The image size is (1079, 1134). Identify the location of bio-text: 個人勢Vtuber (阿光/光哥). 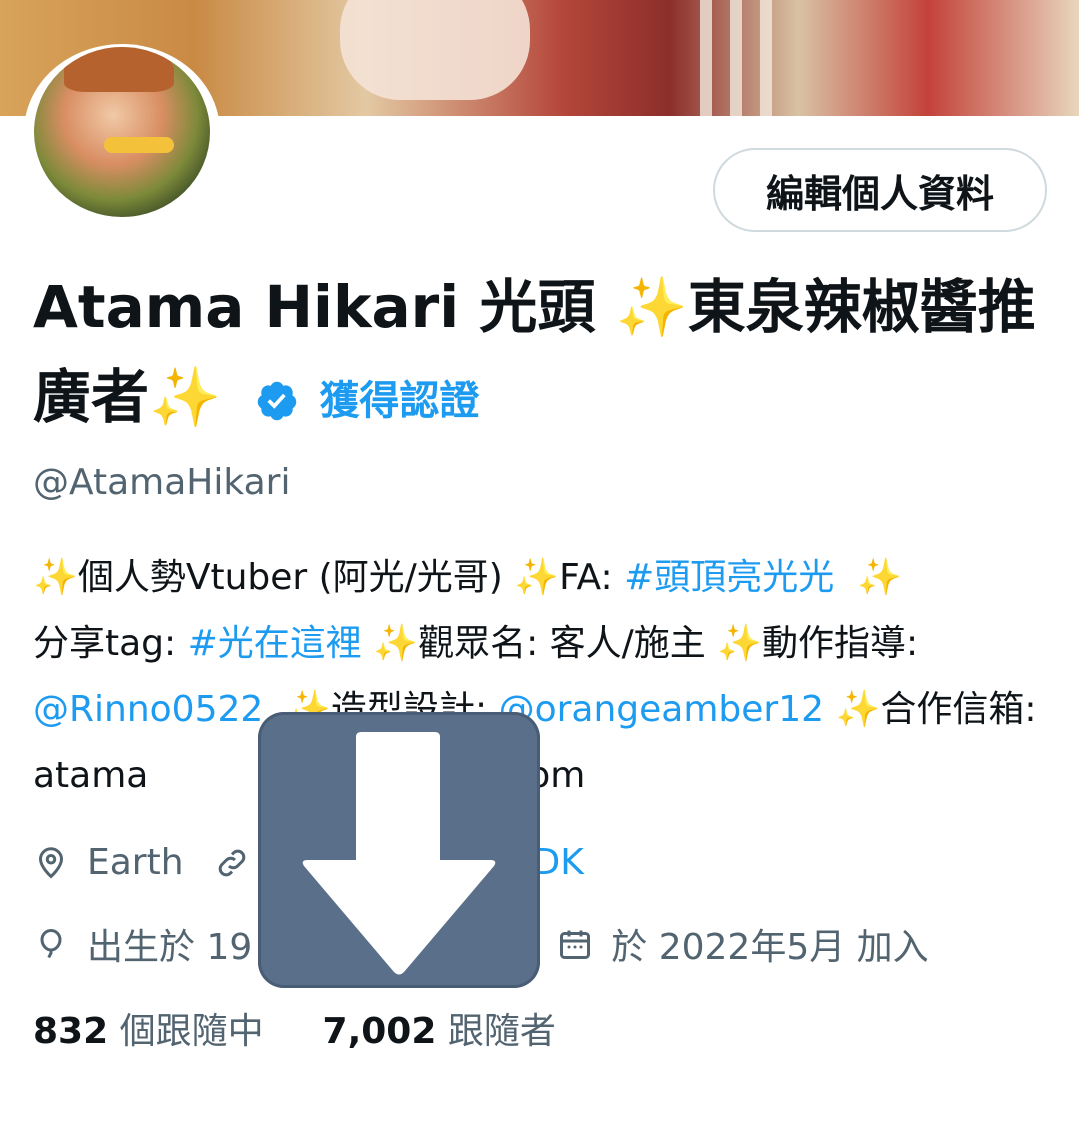
(296, 577).